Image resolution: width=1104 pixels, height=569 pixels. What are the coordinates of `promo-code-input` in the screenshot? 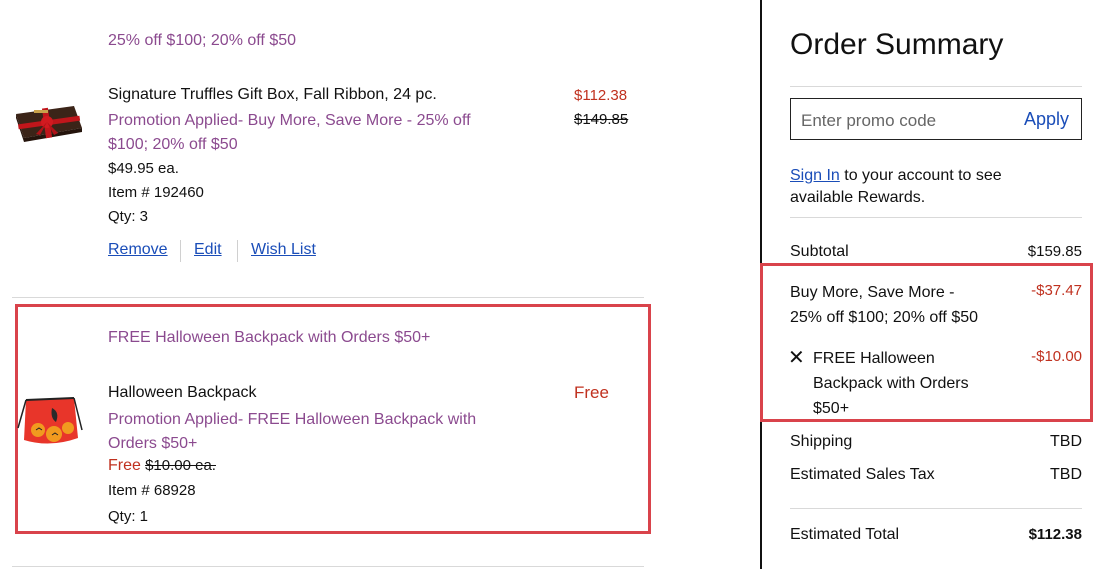 It's located at (901, 121).